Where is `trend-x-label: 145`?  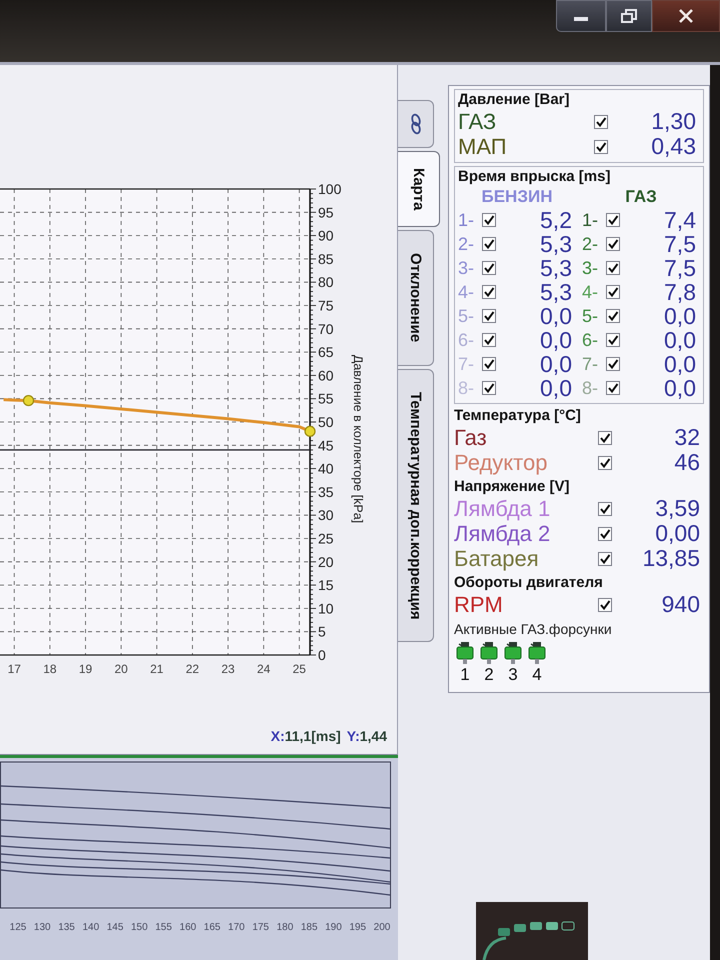 trend-x-label: 145 is located at coordinates (115, 927).